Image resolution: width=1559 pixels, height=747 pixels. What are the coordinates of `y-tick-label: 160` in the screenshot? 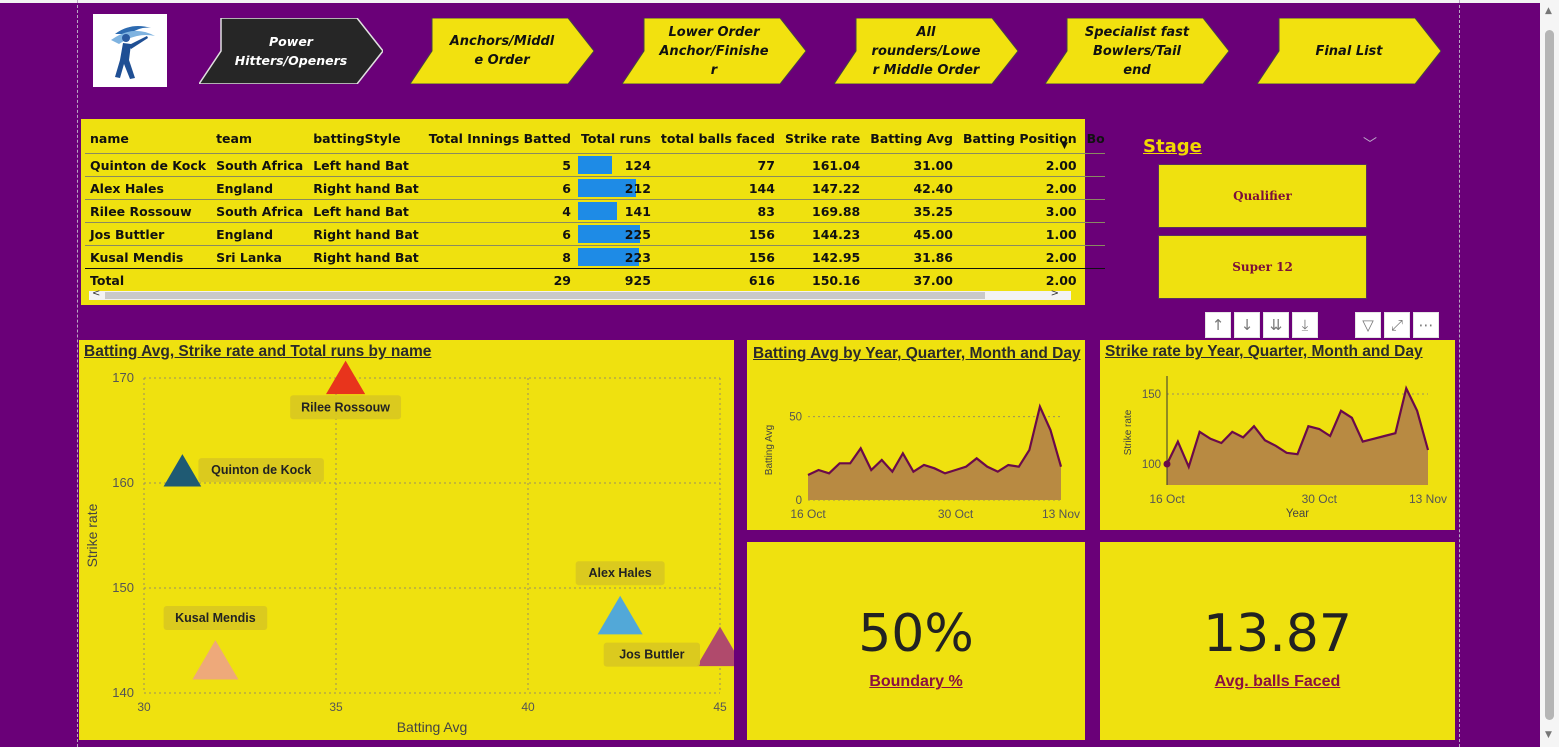 It's located at (123, 482).